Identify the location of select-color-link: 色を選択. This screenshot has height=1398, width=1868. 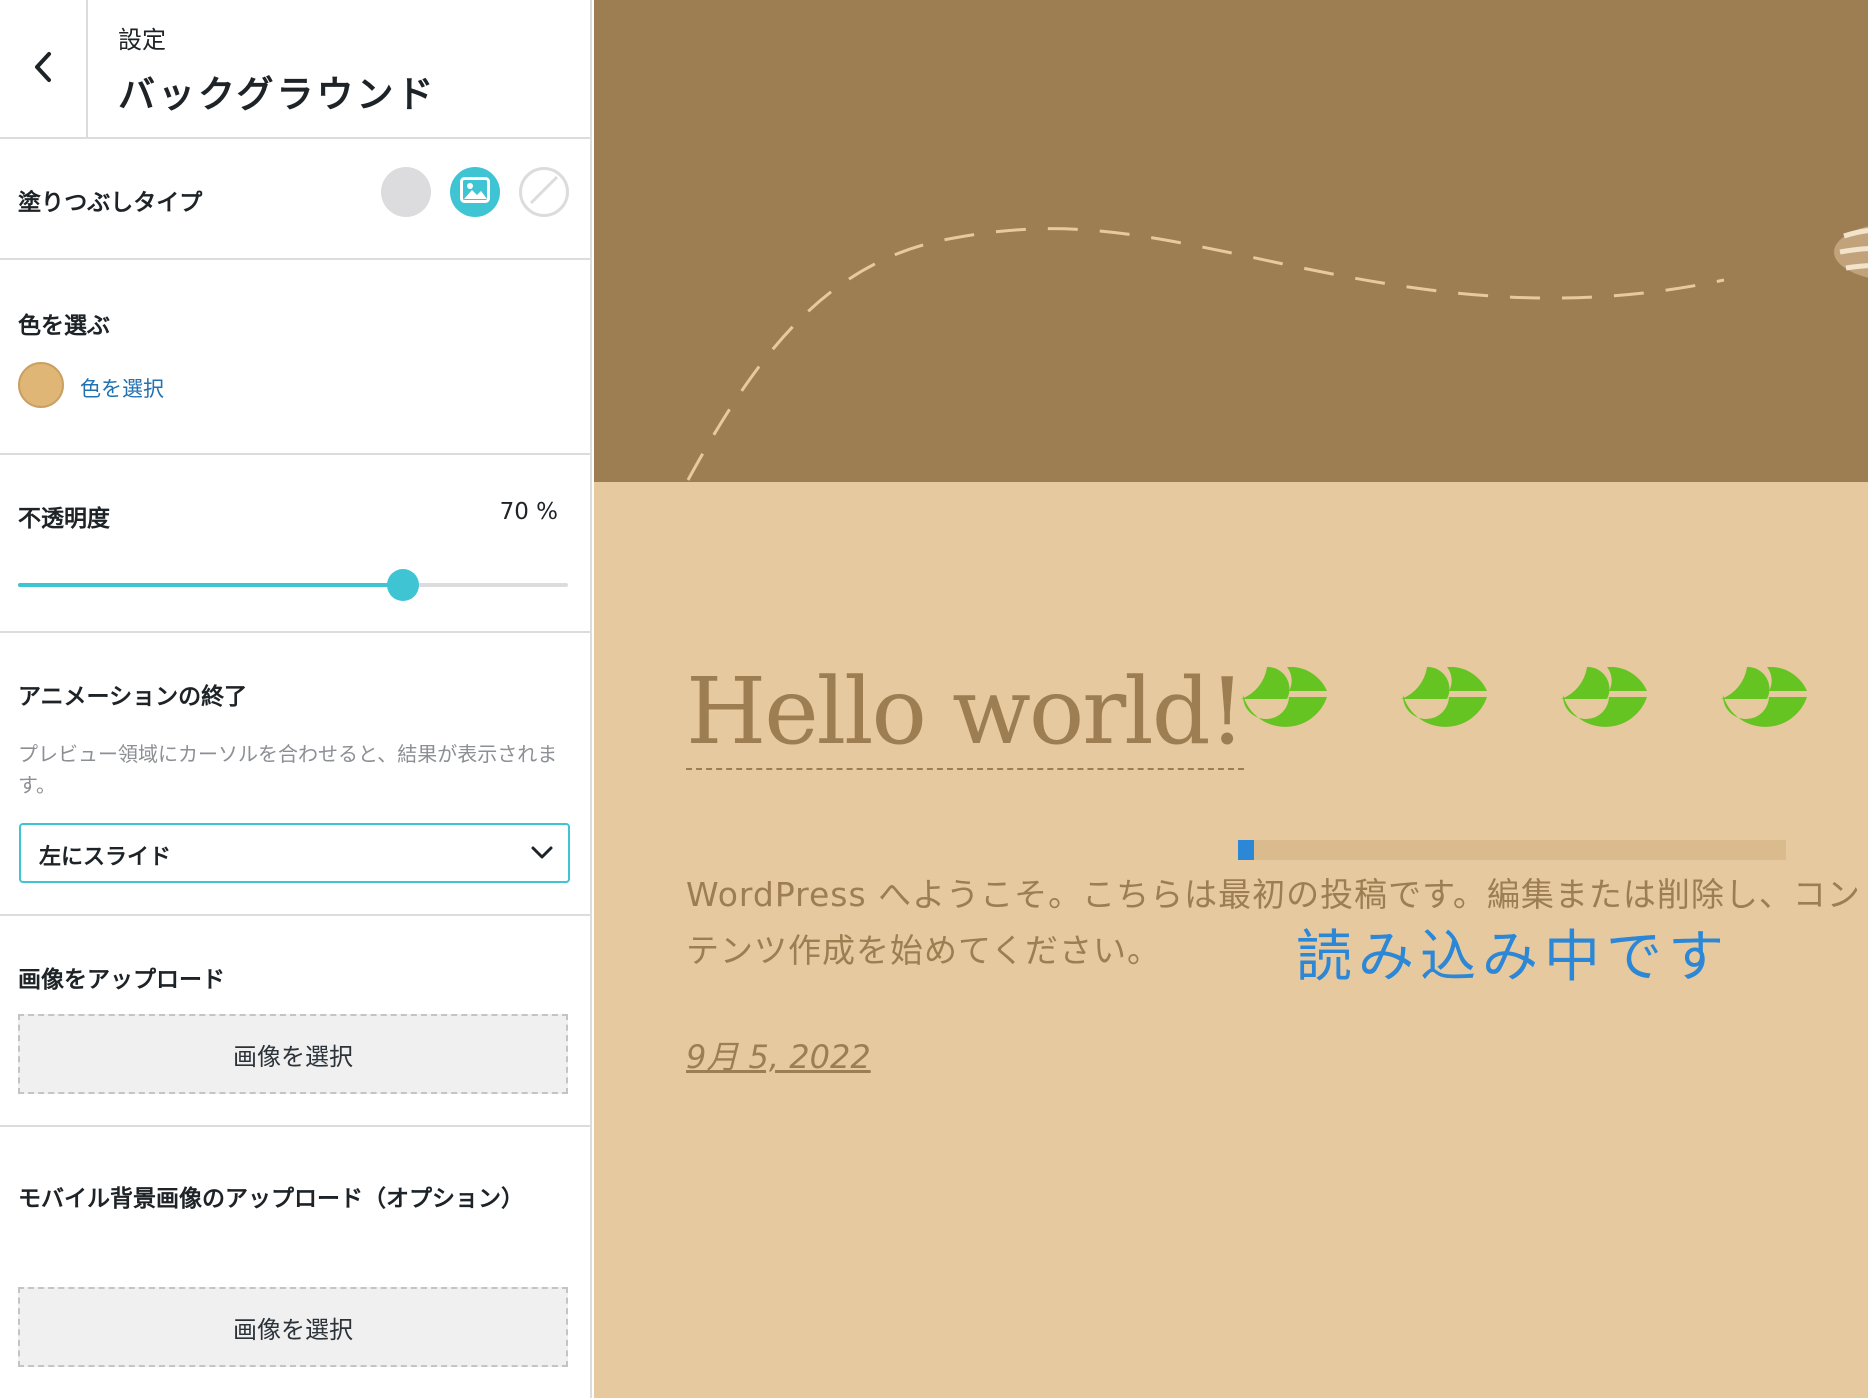
(122, 388).